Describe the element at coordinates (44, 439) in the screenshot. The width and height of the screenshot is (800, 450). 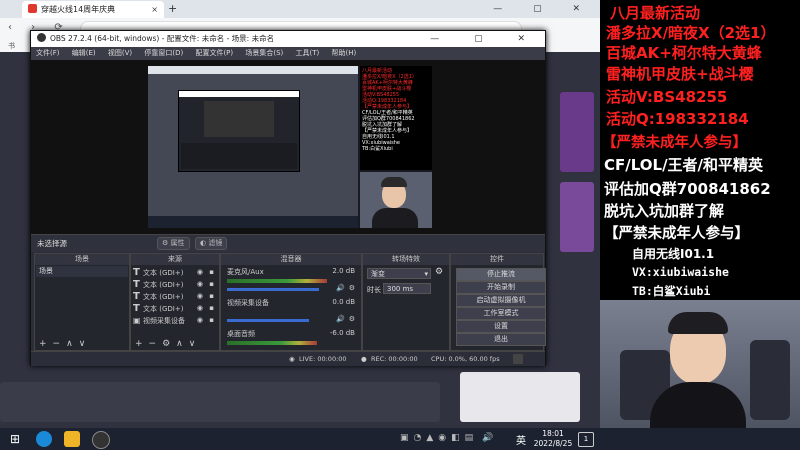
I see `browser-taskbar-icon` at that location.